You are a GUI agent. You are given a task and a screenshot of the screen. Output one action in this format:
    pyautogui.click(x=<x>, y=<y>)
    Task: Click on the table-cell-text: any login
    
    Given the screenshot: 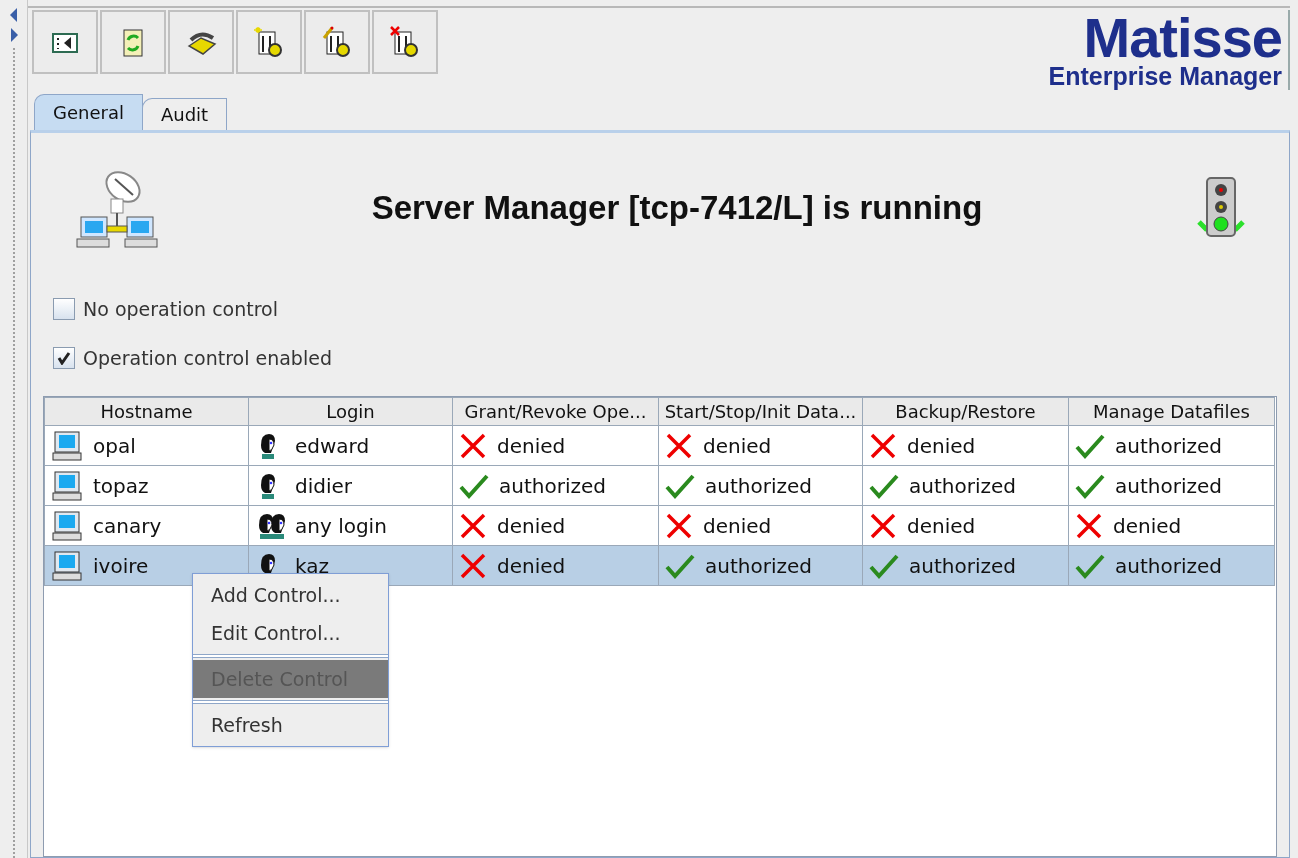 What is the action you would take?
    pyautogui.click(x=341, y=526)
    